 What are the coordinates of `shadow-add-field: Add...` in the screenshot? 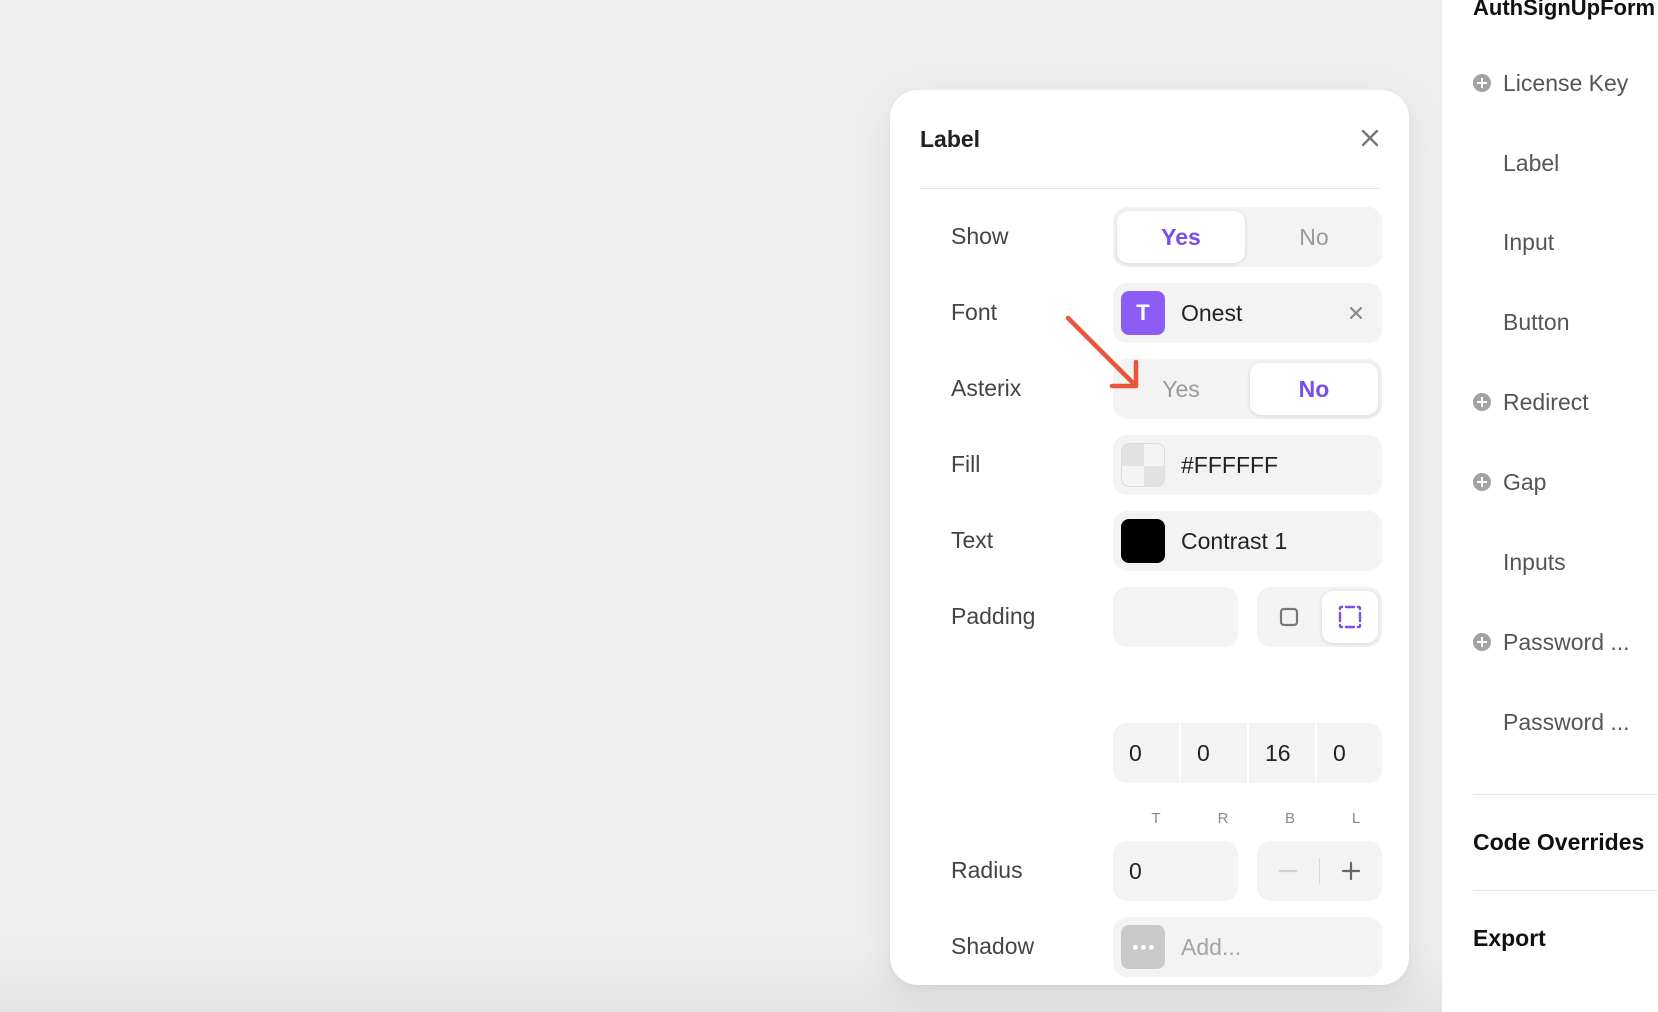 It's located at (1247, 947).